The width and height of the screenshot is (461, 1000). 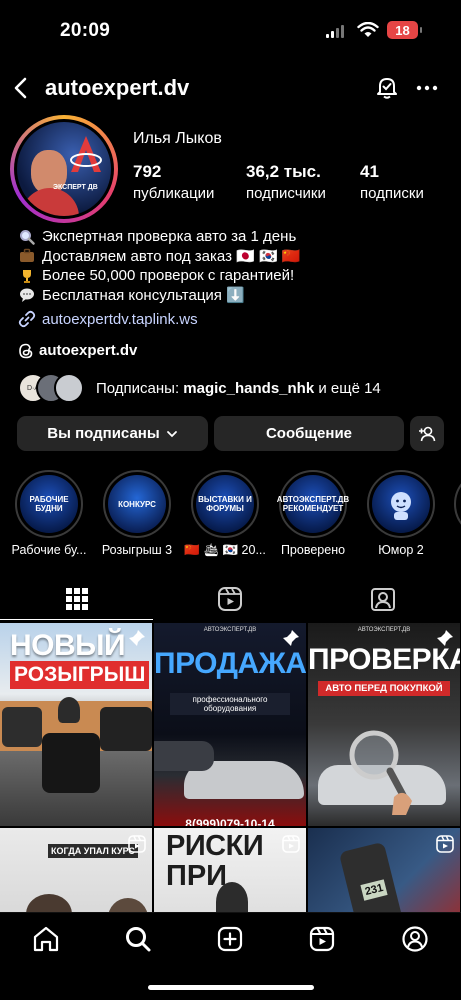 I want to click on followed-by: D·A Подписаны: magic_hands_nhk и ещё 14, so click(x=199, y=388).